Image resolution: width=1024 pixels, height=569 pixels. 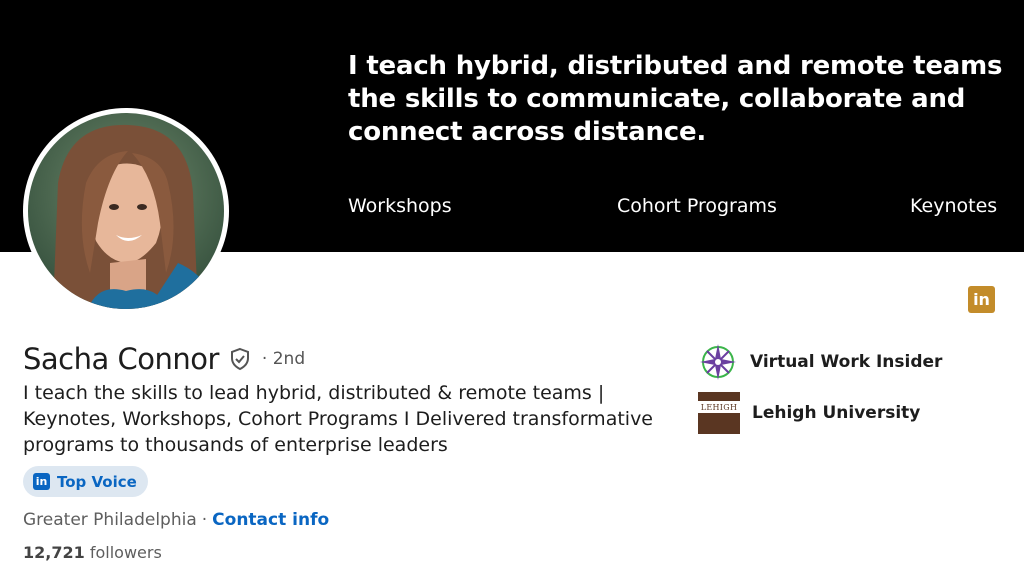 What do you see at coordinates (97, 481) in the screenshot?
I see `top-voice-label: Top Voice` at bounding box center [97, 481].